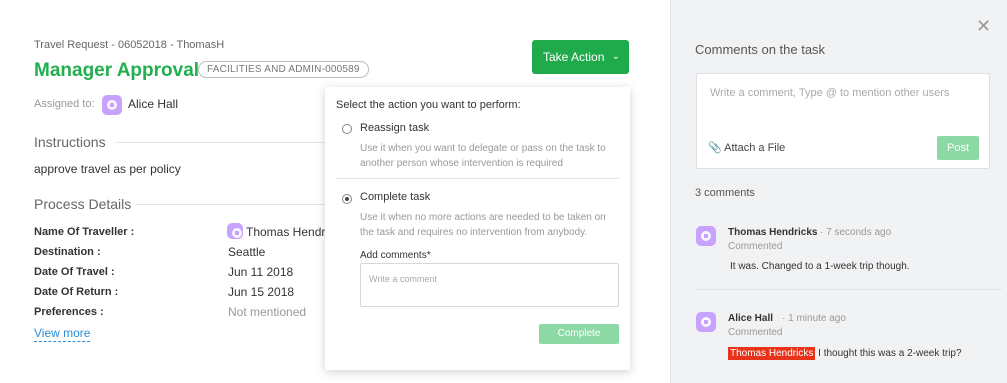  What do you see at coordinates (820, 266) in the screenshot?
I see `comment-text: It was. Changed to a 1-week trip though.` at bounding box center [820, 266].